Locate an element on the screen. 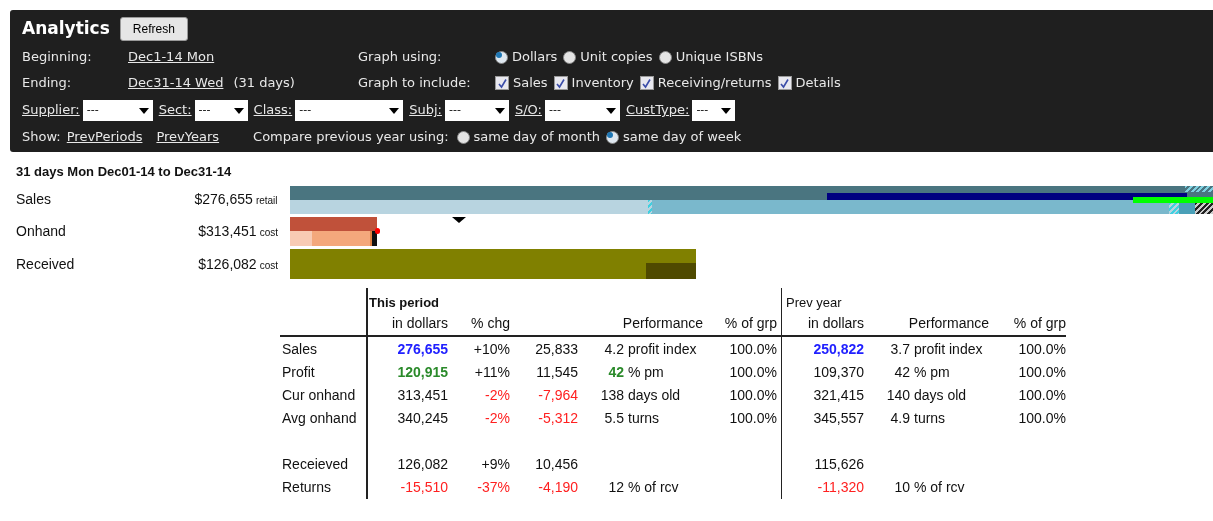 The image size is (1213, 521). table-cell-text: 4.9 is located at coordinates (899, 418).